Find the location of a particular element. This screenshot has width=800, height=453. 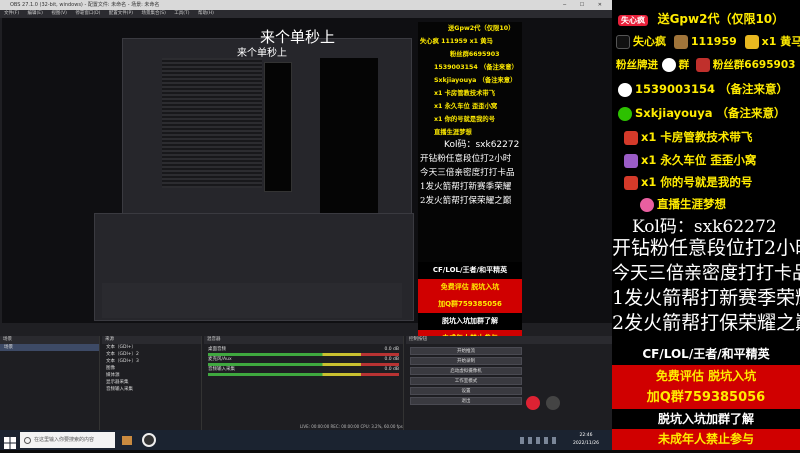

preview-line4: 1539003154 （备注来意） is located at coordinates (476, 67).